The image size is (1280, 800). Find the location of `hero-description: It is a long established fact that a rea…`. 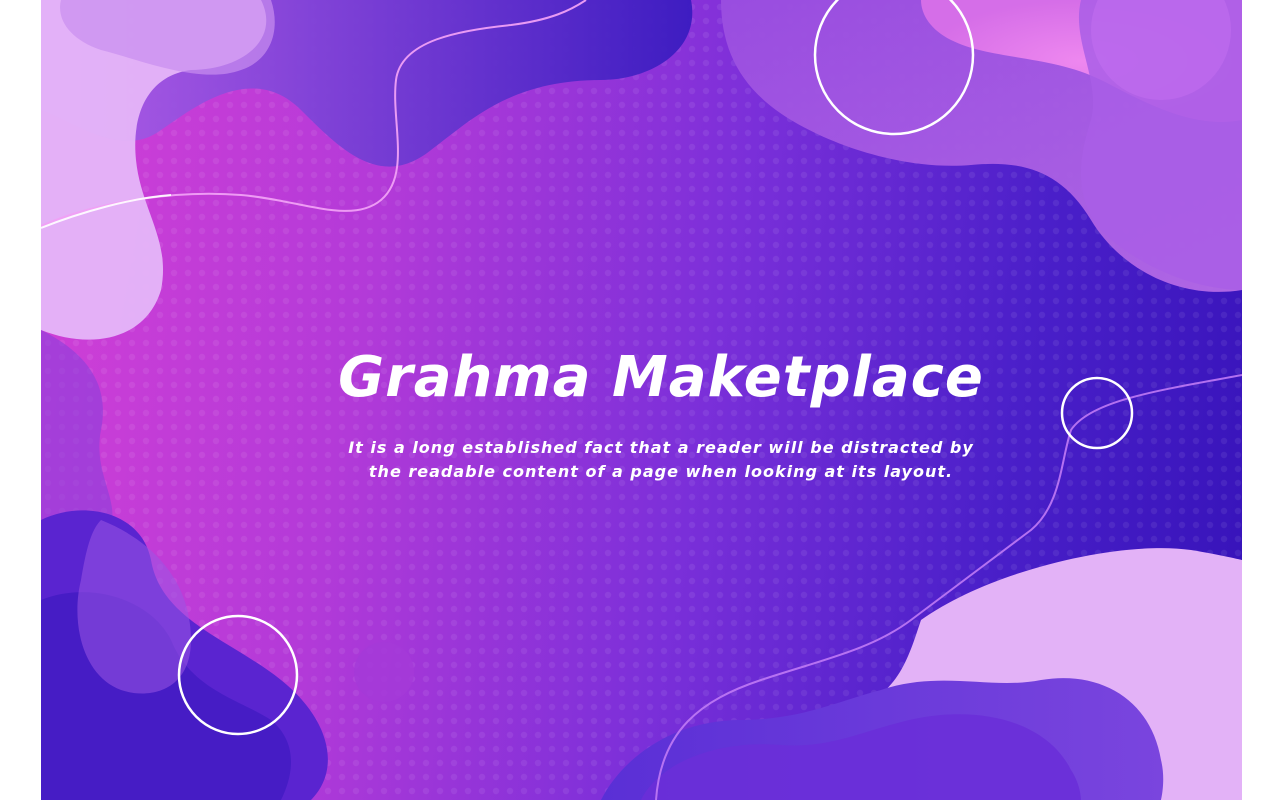

hero-description: It is a long established fact that a rea… is located at coordinates (661, 460).